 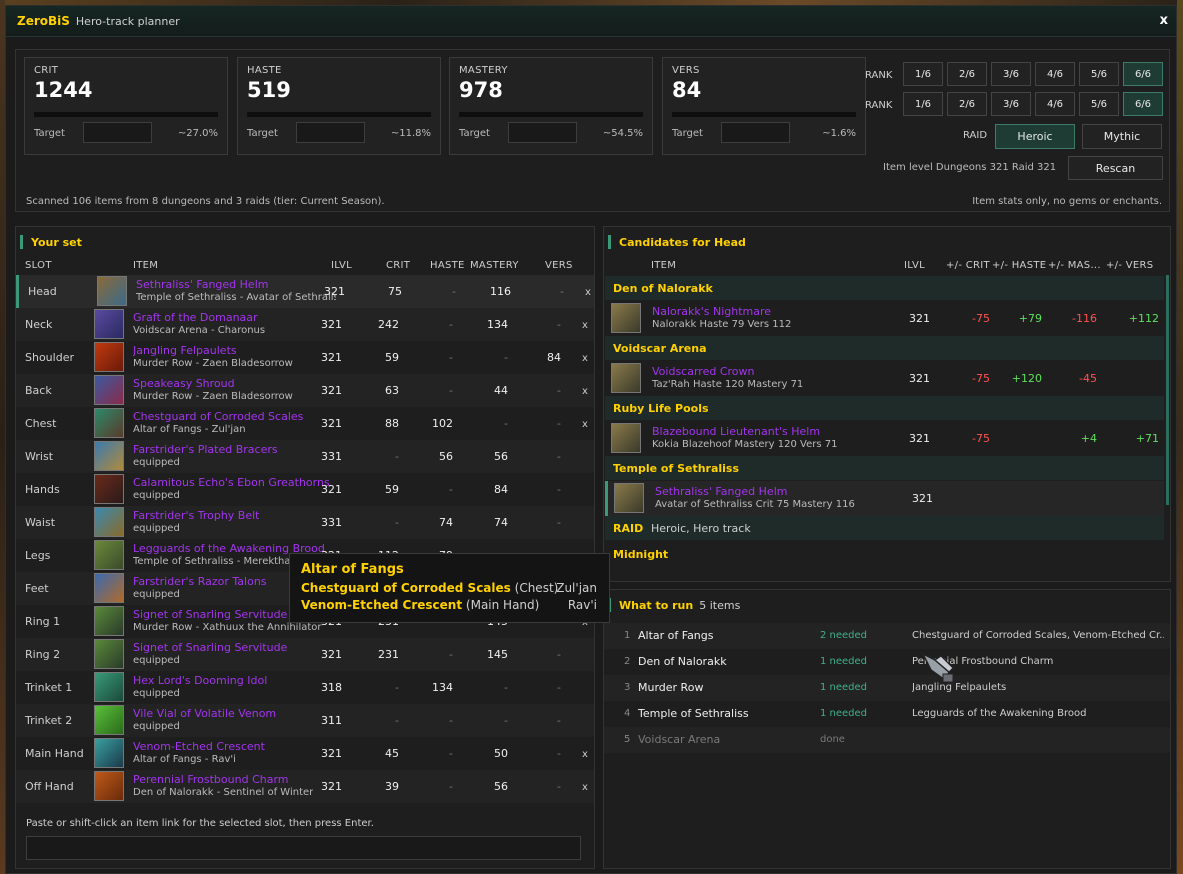 What do you see at coordinates (1019, 265) in the screenshot?
I see `col-header-haste-delta: +/- HASTE` at bounding box center [1019, 265].